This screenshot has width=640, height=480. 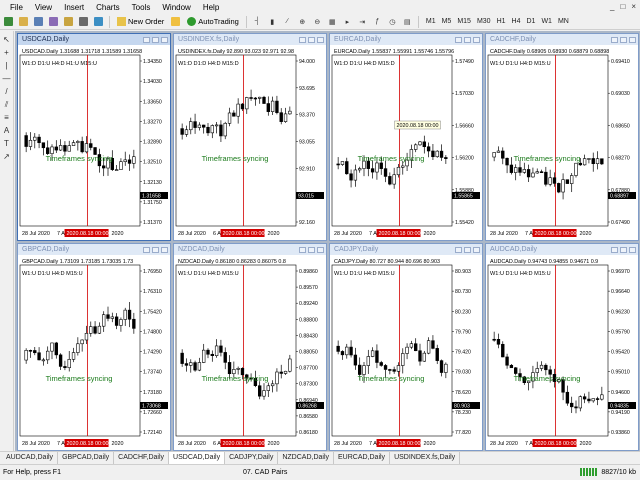 I want to click on timeframe-h1: H1, so click(x=501, y=21).